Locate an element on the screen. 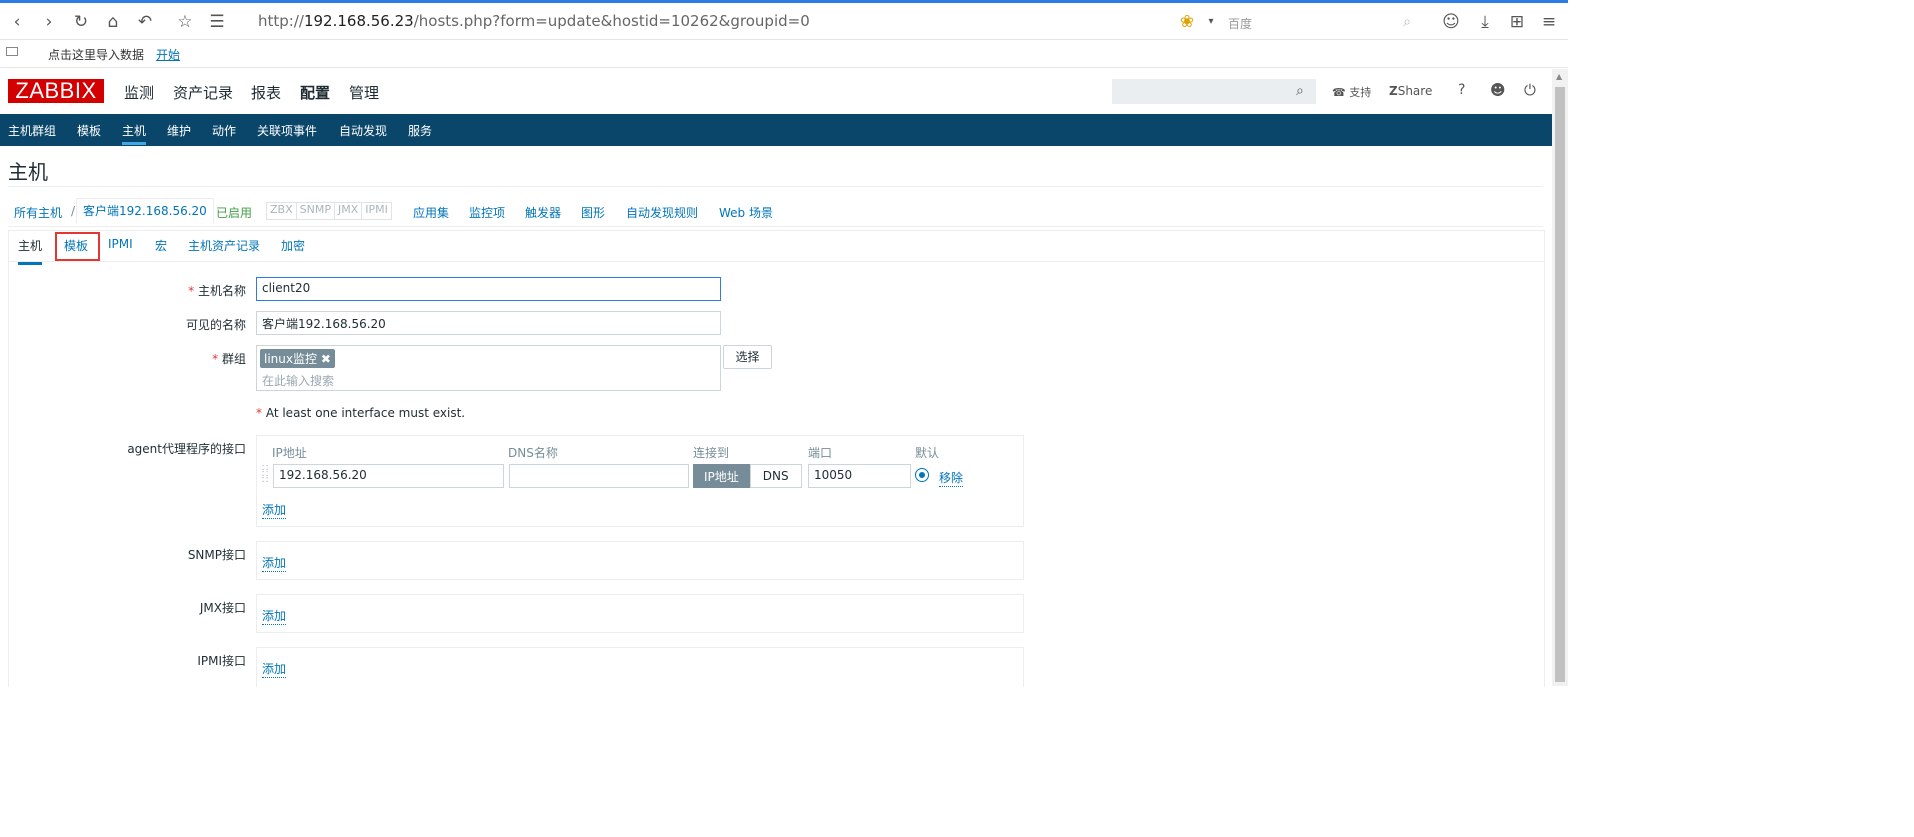  help-icon: ? is located at coordinates (1461, 90).